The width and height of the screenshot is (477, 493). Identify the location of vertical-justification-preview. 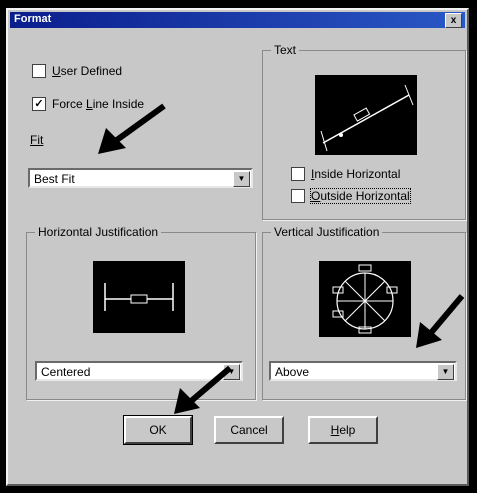
(365, 299).